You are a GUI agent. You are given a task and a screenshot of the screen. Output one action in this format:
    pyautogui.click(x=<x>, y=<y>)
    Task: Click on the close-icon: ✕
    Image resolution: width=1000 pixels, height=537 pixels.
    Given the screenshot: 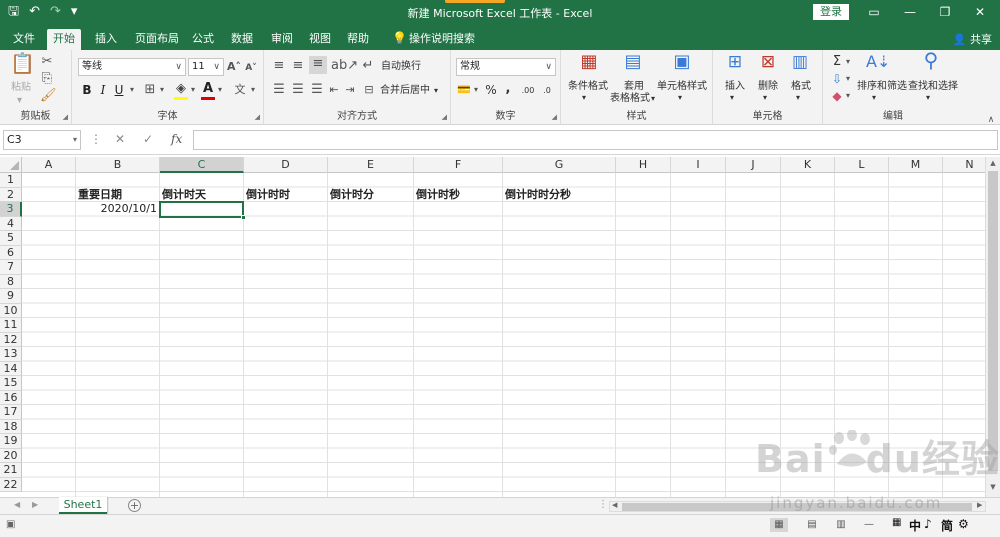 What is the action you would take?
    pyautogui.click(x=980, y=12)
    